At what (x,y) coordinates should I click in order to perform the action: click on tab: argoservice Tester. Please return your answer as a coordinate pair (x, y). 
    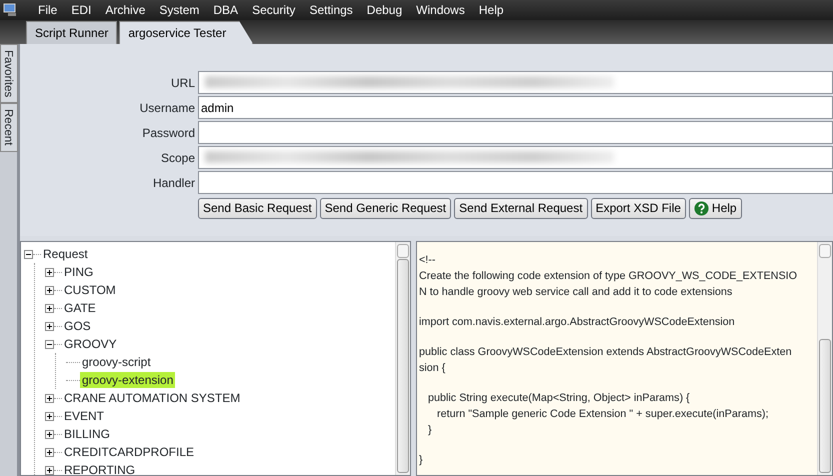
    Looking at the image, I should click on (186, 32).